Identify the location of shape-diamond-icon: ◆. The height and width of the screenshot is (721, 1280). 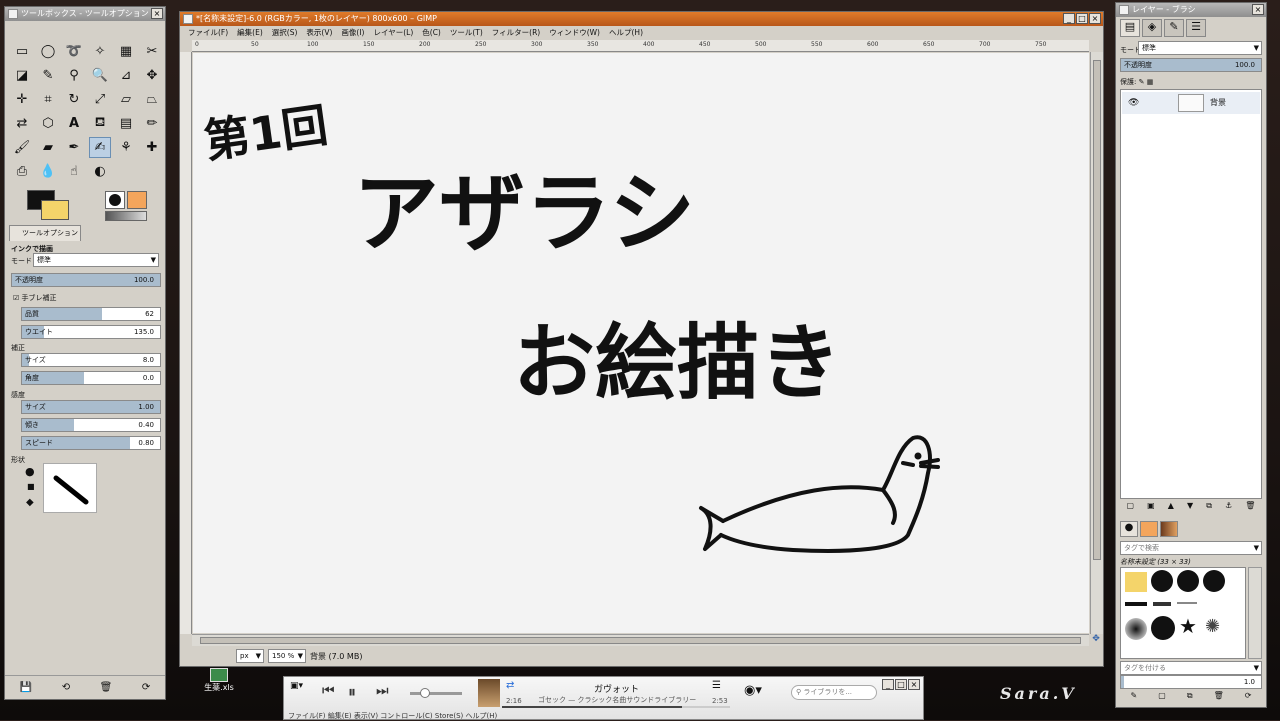
(30, 502).